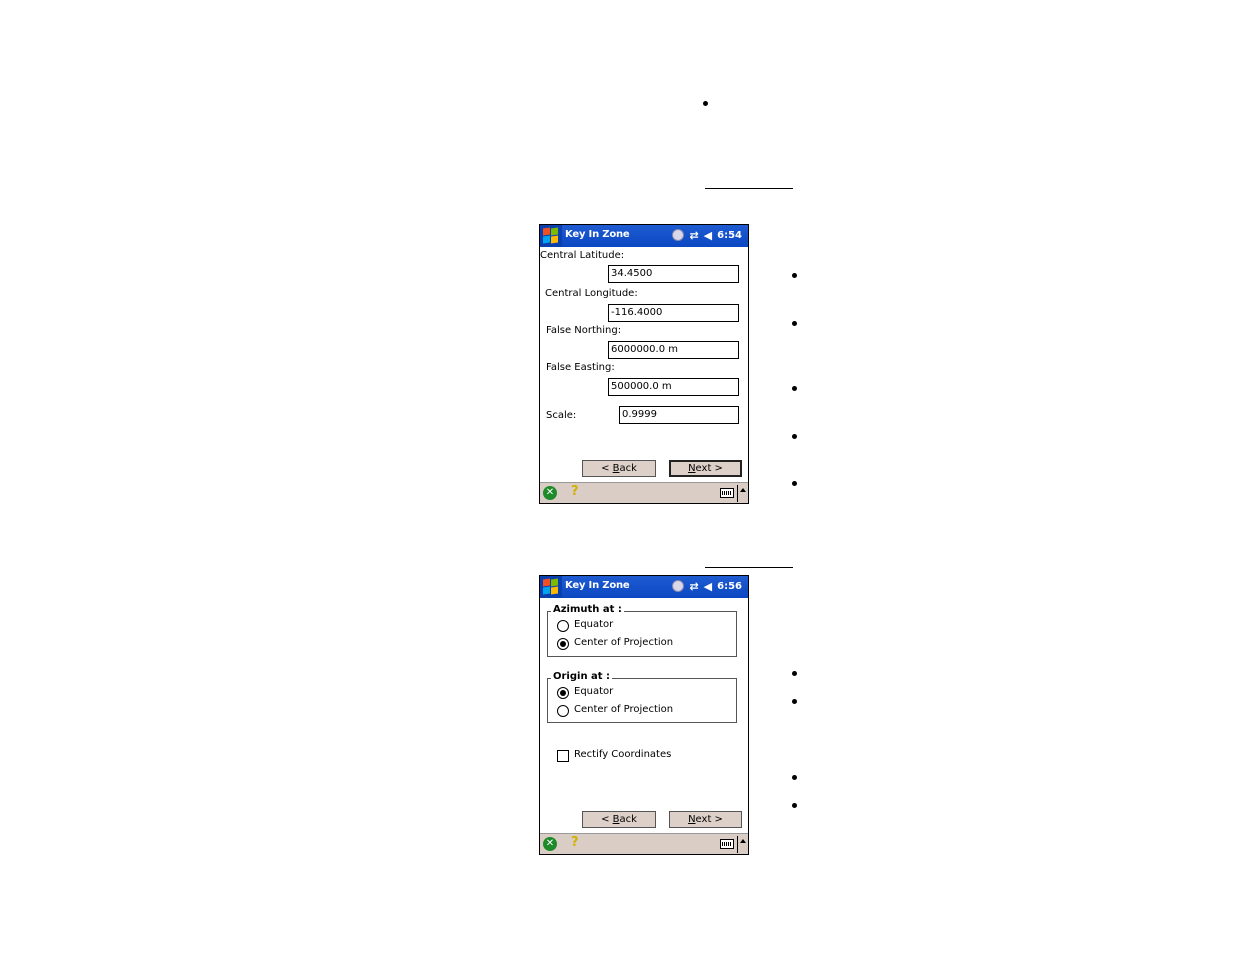 This screenshot has height=954, width=1235. I want to click on false-easting-input: 500000.0 m, so click(673, 387).